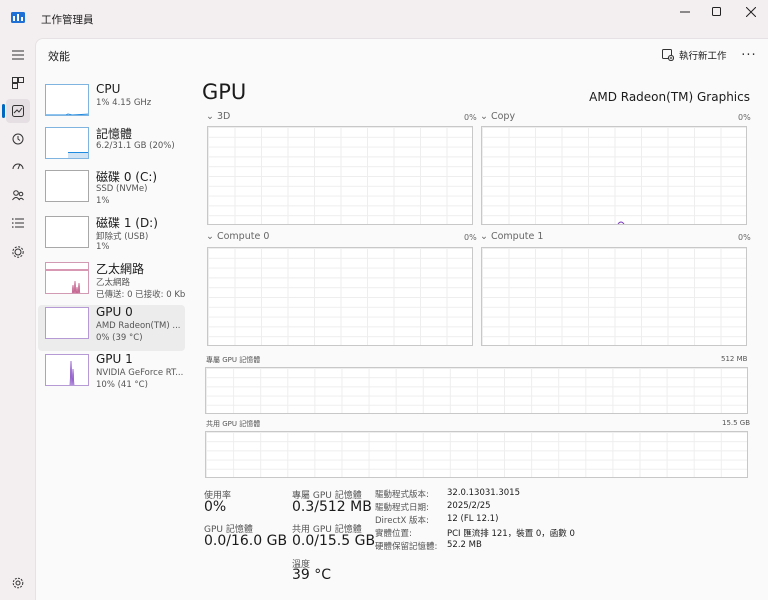 The width and height of the screenshot is (768, 600). Describe the element at coordinates (3, 111) in the screenshot. I see `active-nav-indicator` at that location.